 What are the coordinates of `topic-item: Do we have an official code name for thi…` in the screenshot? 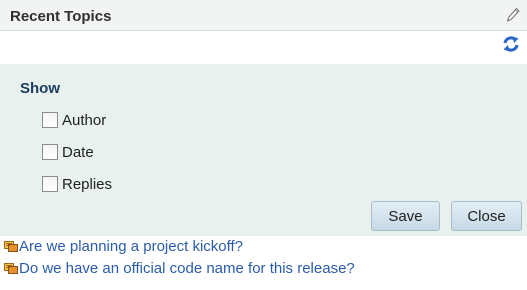 It's located at (179, 268).